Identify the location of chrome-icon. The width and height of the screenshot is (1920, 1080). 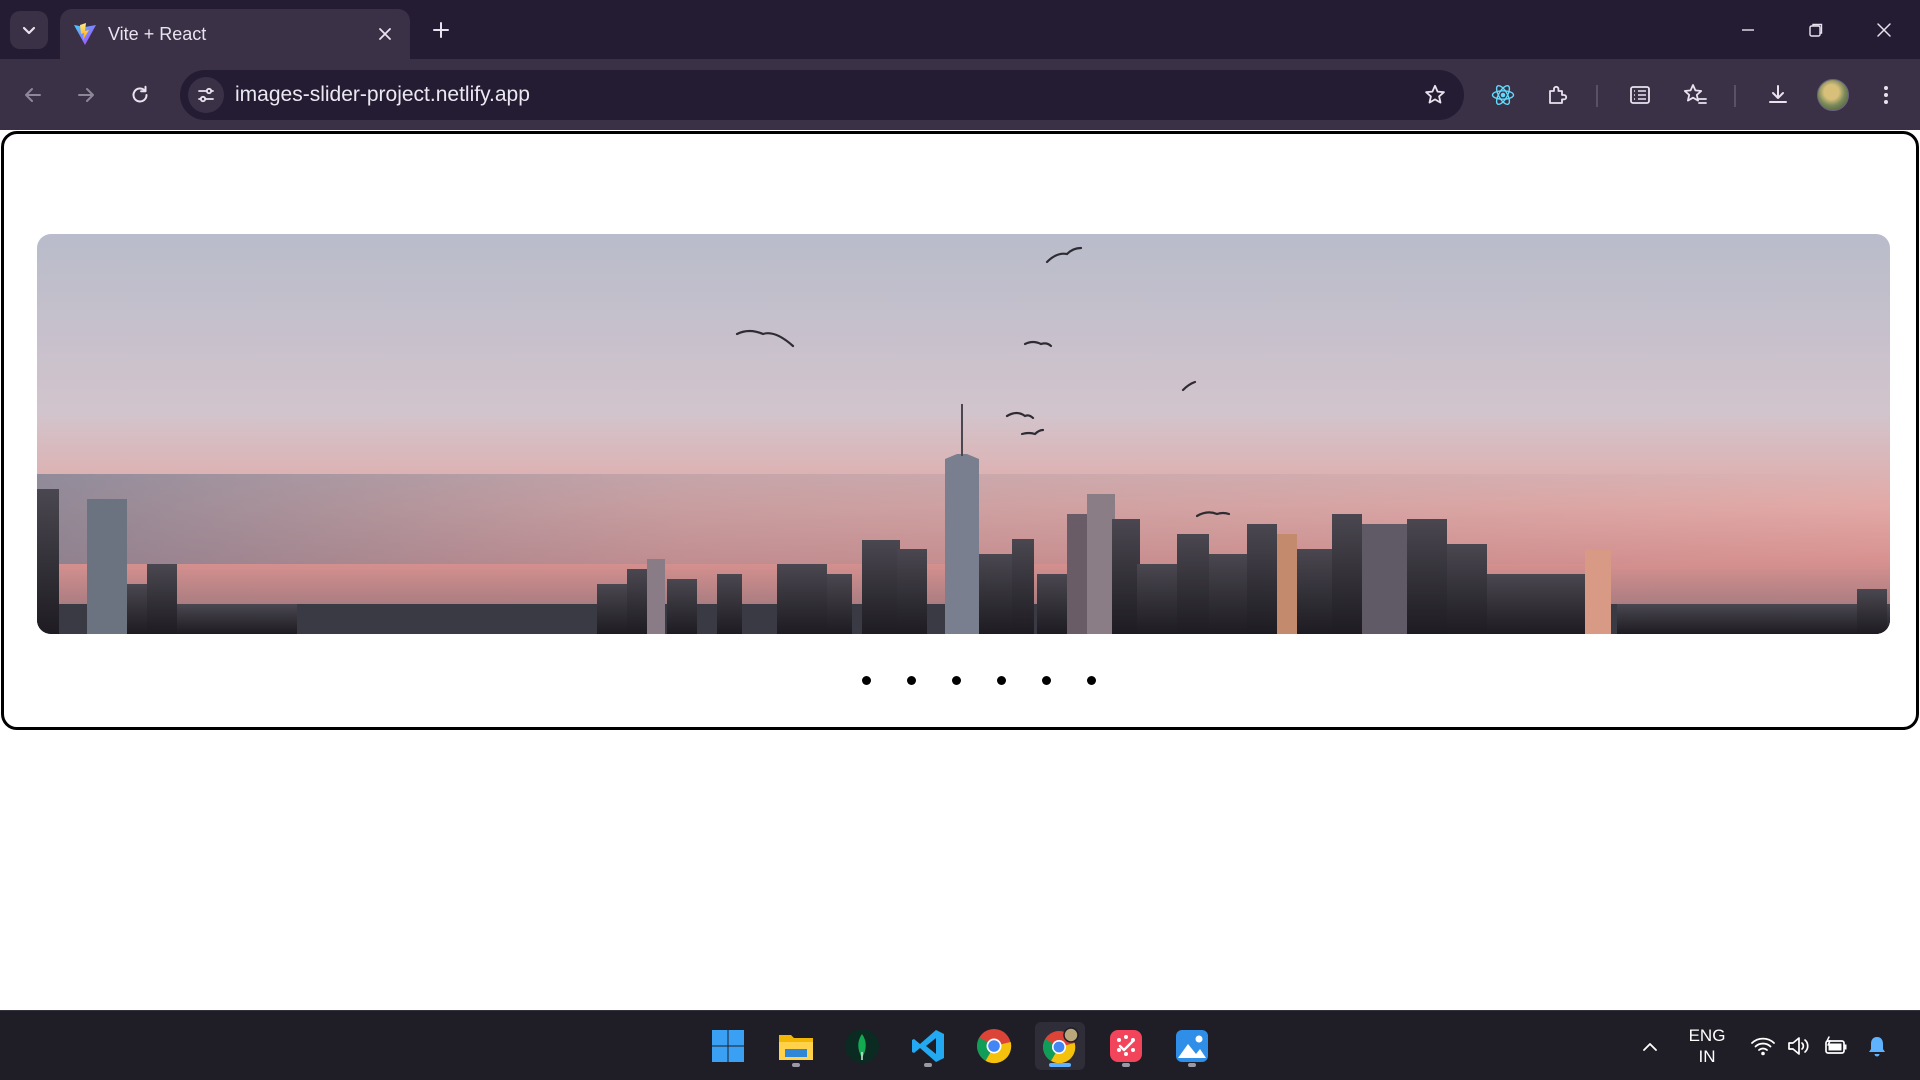
(994, 1046).